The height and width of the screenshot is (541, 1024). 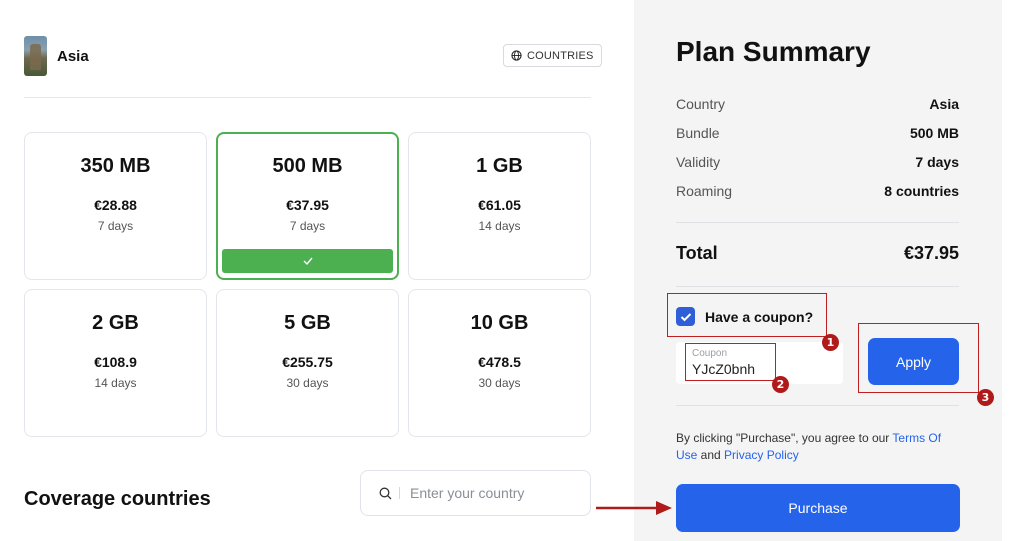 I want to click on summary-value: 7 days, so click(x=937, y=162).